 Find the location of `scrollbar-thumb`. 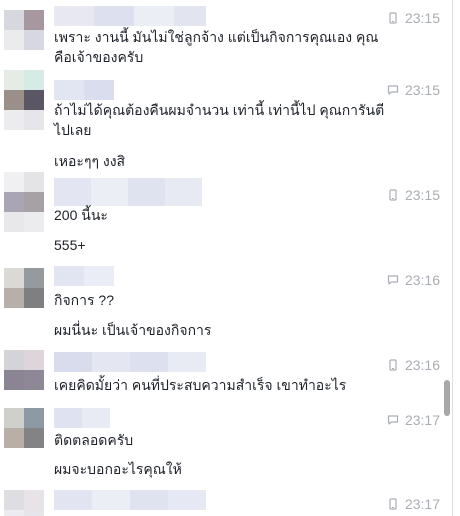

scrollbar-thumb is located at coordinates (447, 398).